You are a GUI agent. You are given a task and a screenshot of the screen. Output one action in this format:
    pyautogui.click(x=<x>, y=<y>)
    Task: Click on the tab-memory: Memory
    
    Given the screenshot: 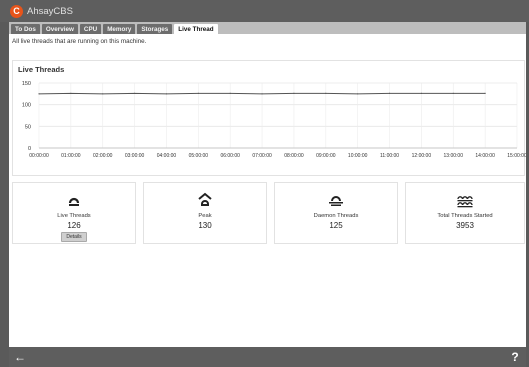 What is the action you would take?
    pyautogui.click(x=119, y=29)
    